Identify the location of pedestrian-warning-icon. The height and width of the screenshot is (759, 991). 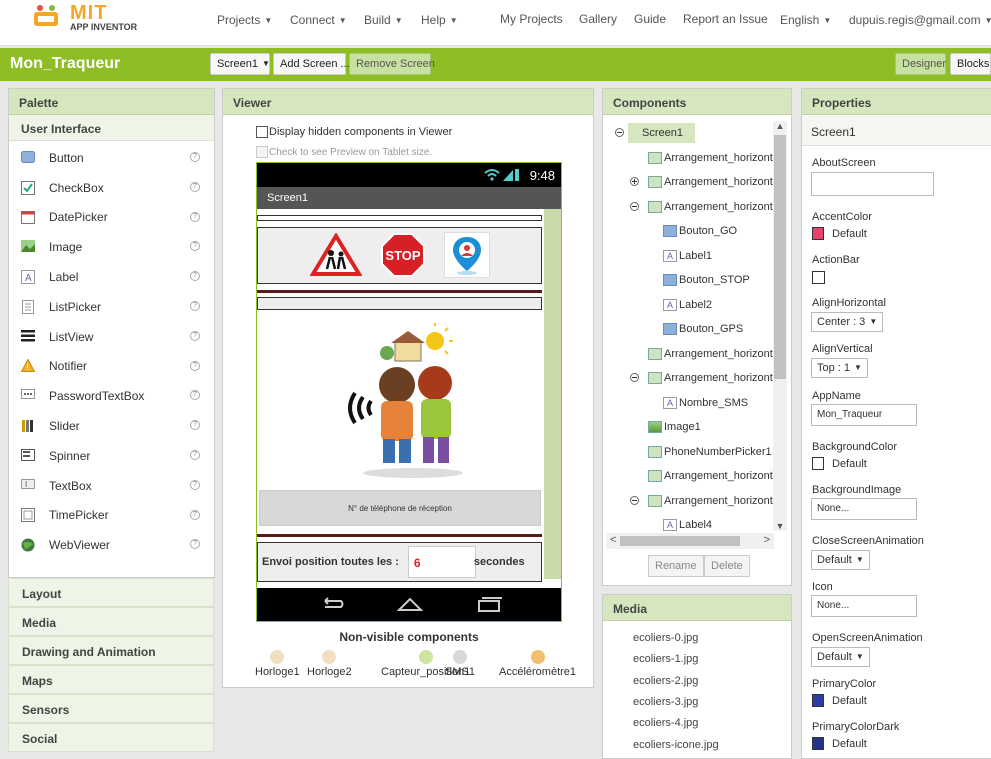
(336, 256).